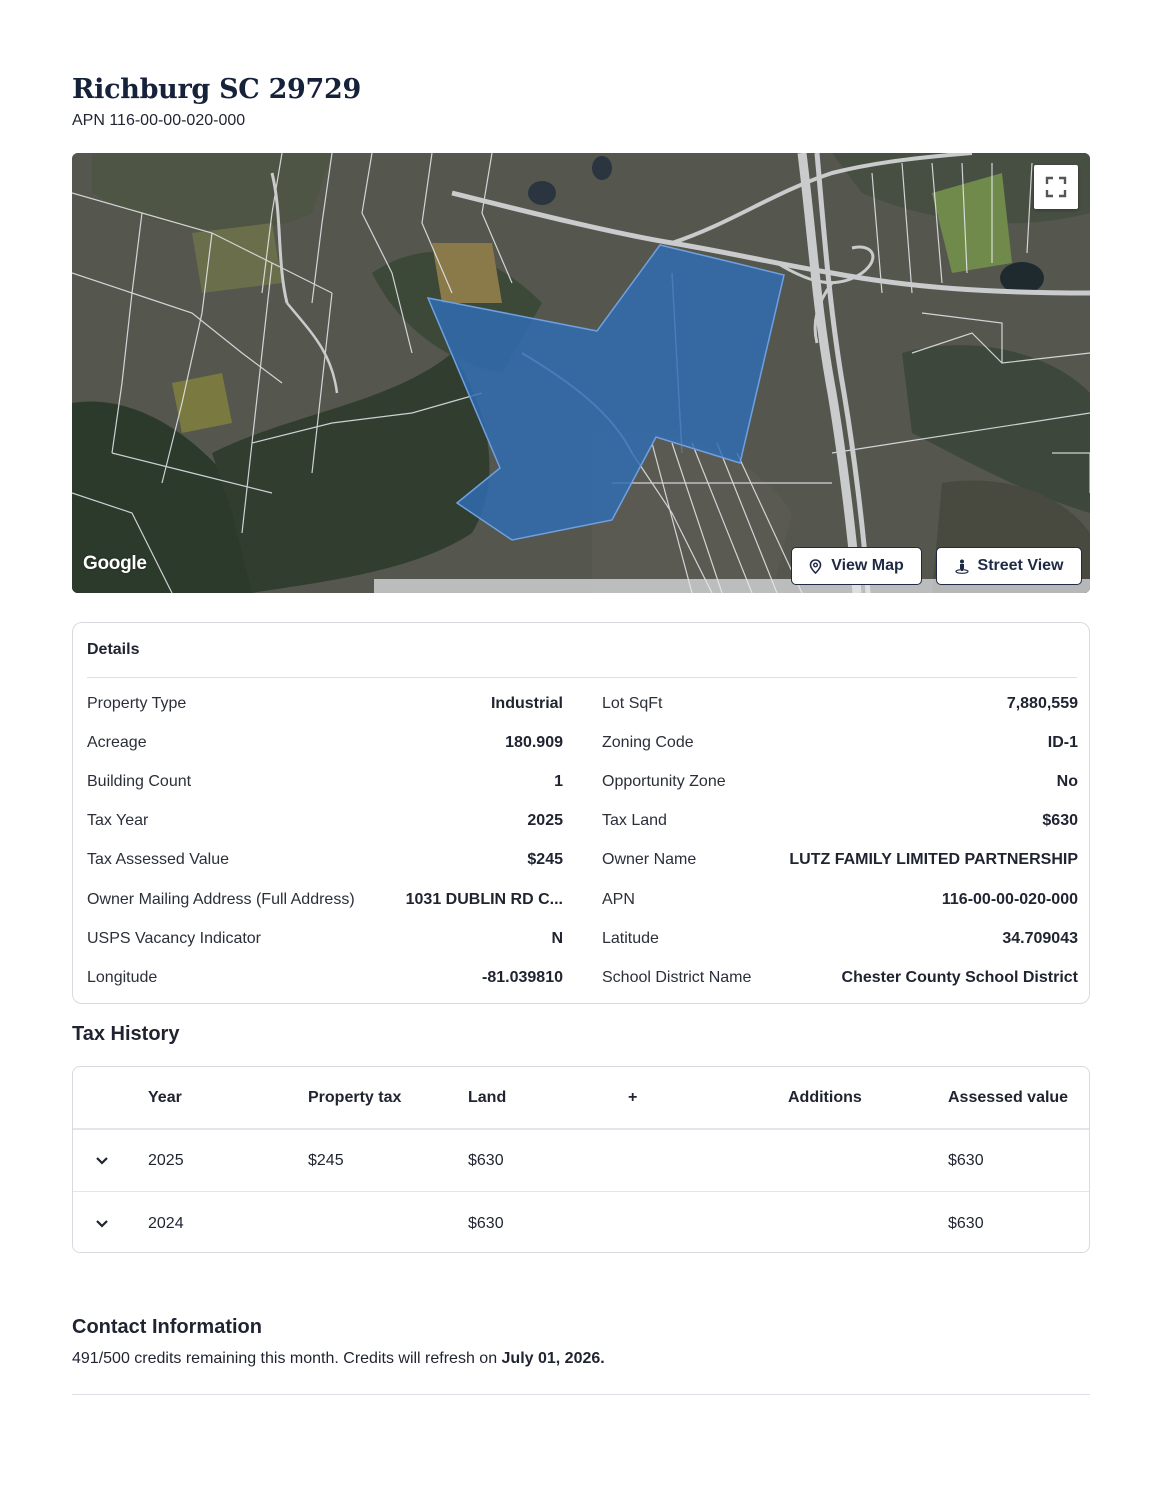  I want to click on detail-value: No, so click(1067, 781).